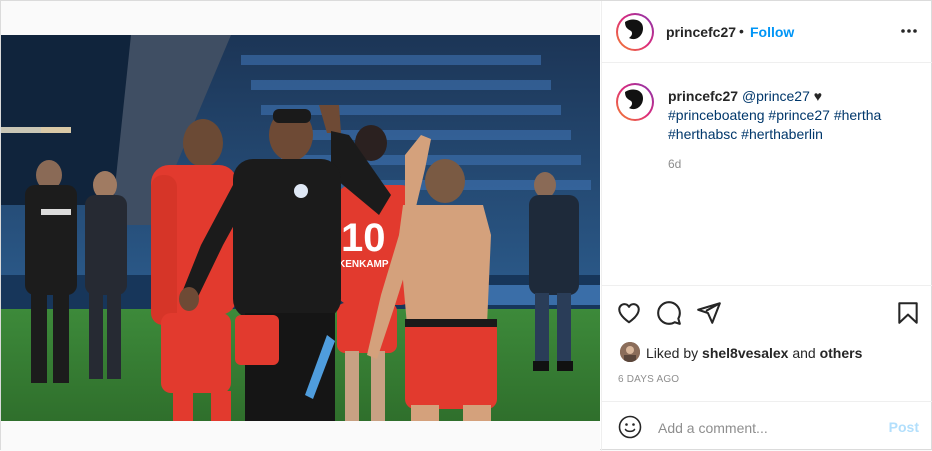 The width and height of the screenshot is (932, 451). Describe the element at coordinates (701, 32) in the screenshot. I see `author-username: princefc27` at that location.